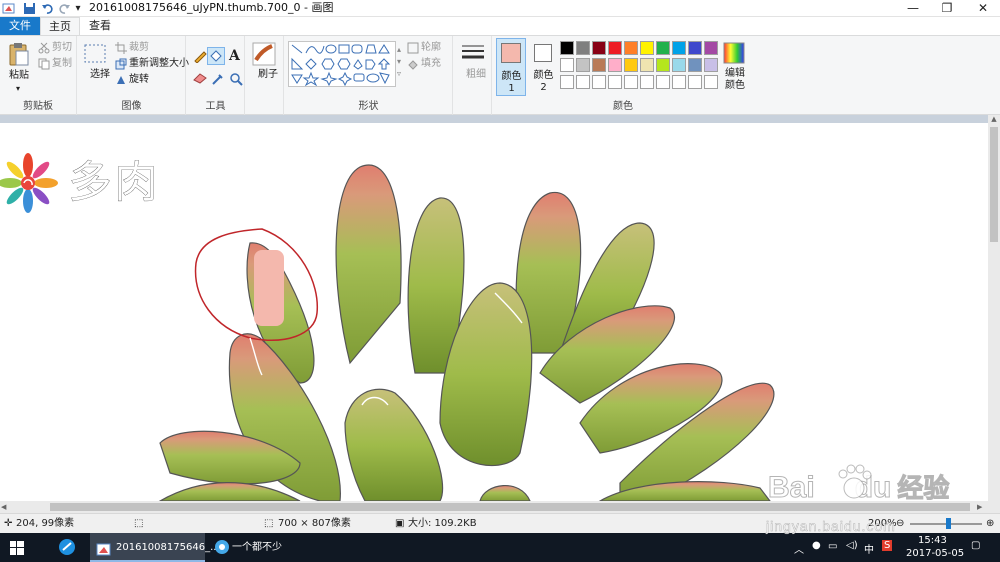 The width and height of the screenshot is (1000, 562). What do you see at coordinates (982, 507) in the screenshot?
I see `scroll-right-icon: ▶` at bounding box center [982, 507].